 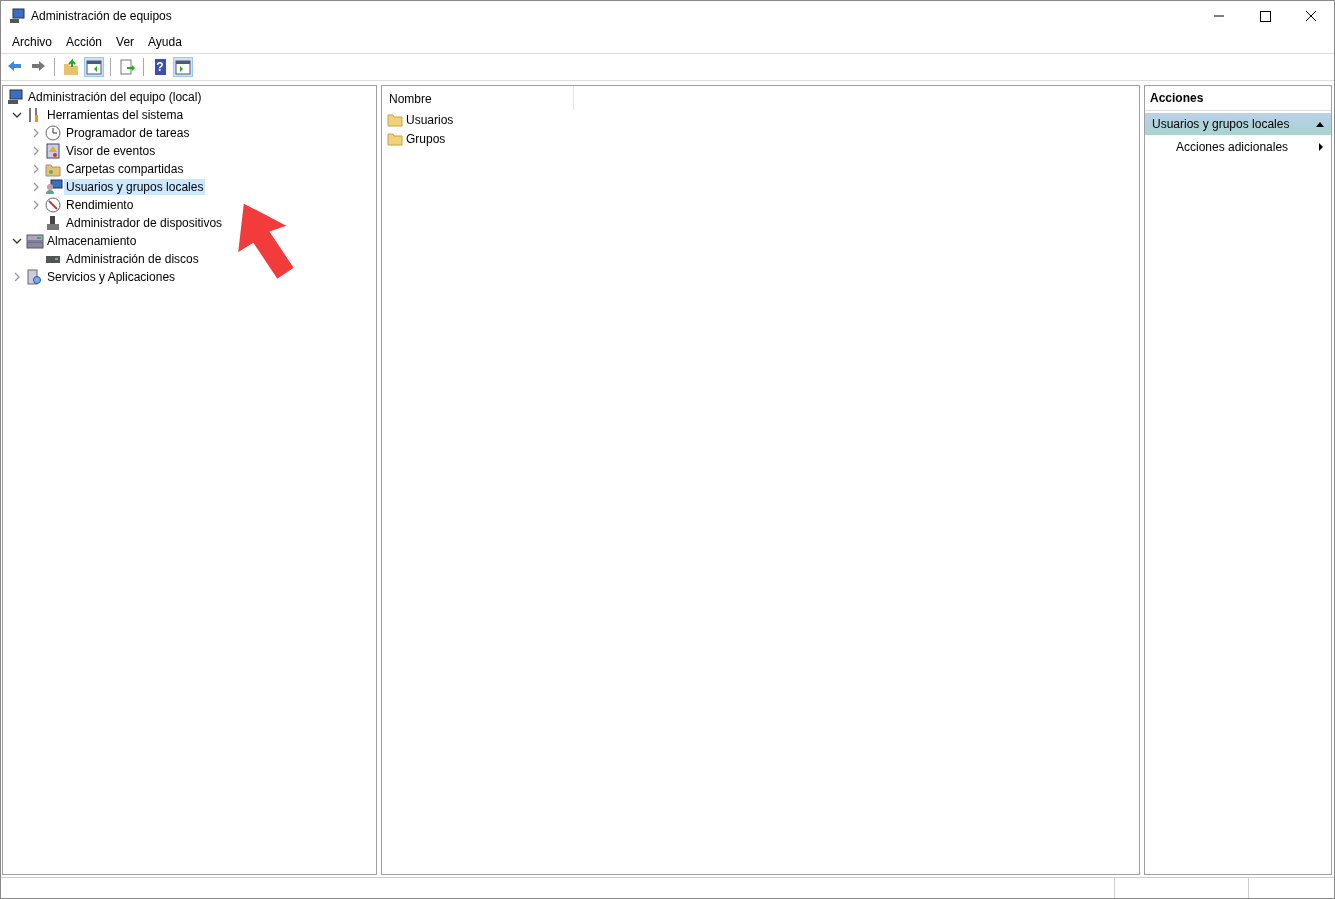 I want to click on app-icon, so click(x=17, y=16).